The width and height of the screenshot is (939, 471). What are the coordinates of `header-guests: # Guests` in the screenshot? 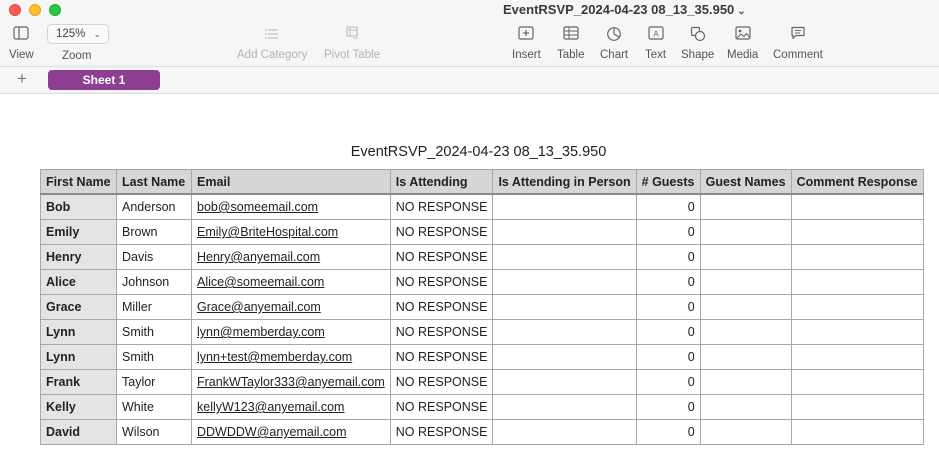 It's located at (668, 182).